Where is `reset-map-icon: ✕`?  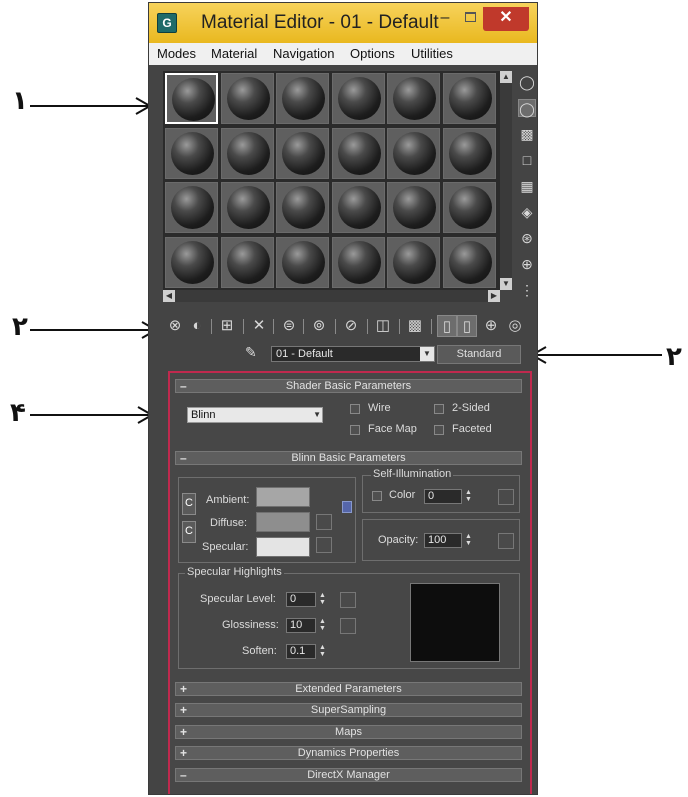 reset-map-icon: ✕ is located at coordinates (259, 326).